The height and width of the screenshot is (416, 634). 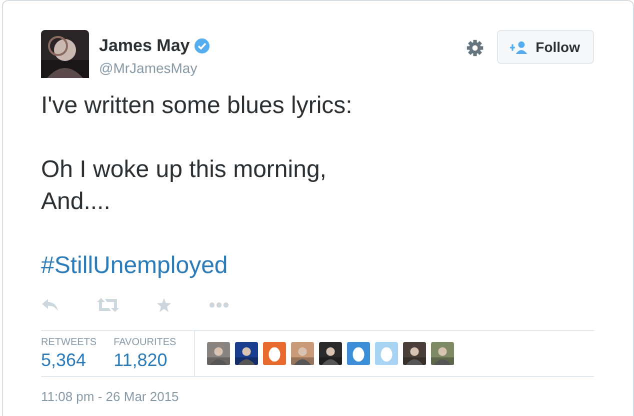 What do you see at coordinates (69, 360) in the screenshot?
I see `stat-count: 5,364` at bounding box center [69, 360].